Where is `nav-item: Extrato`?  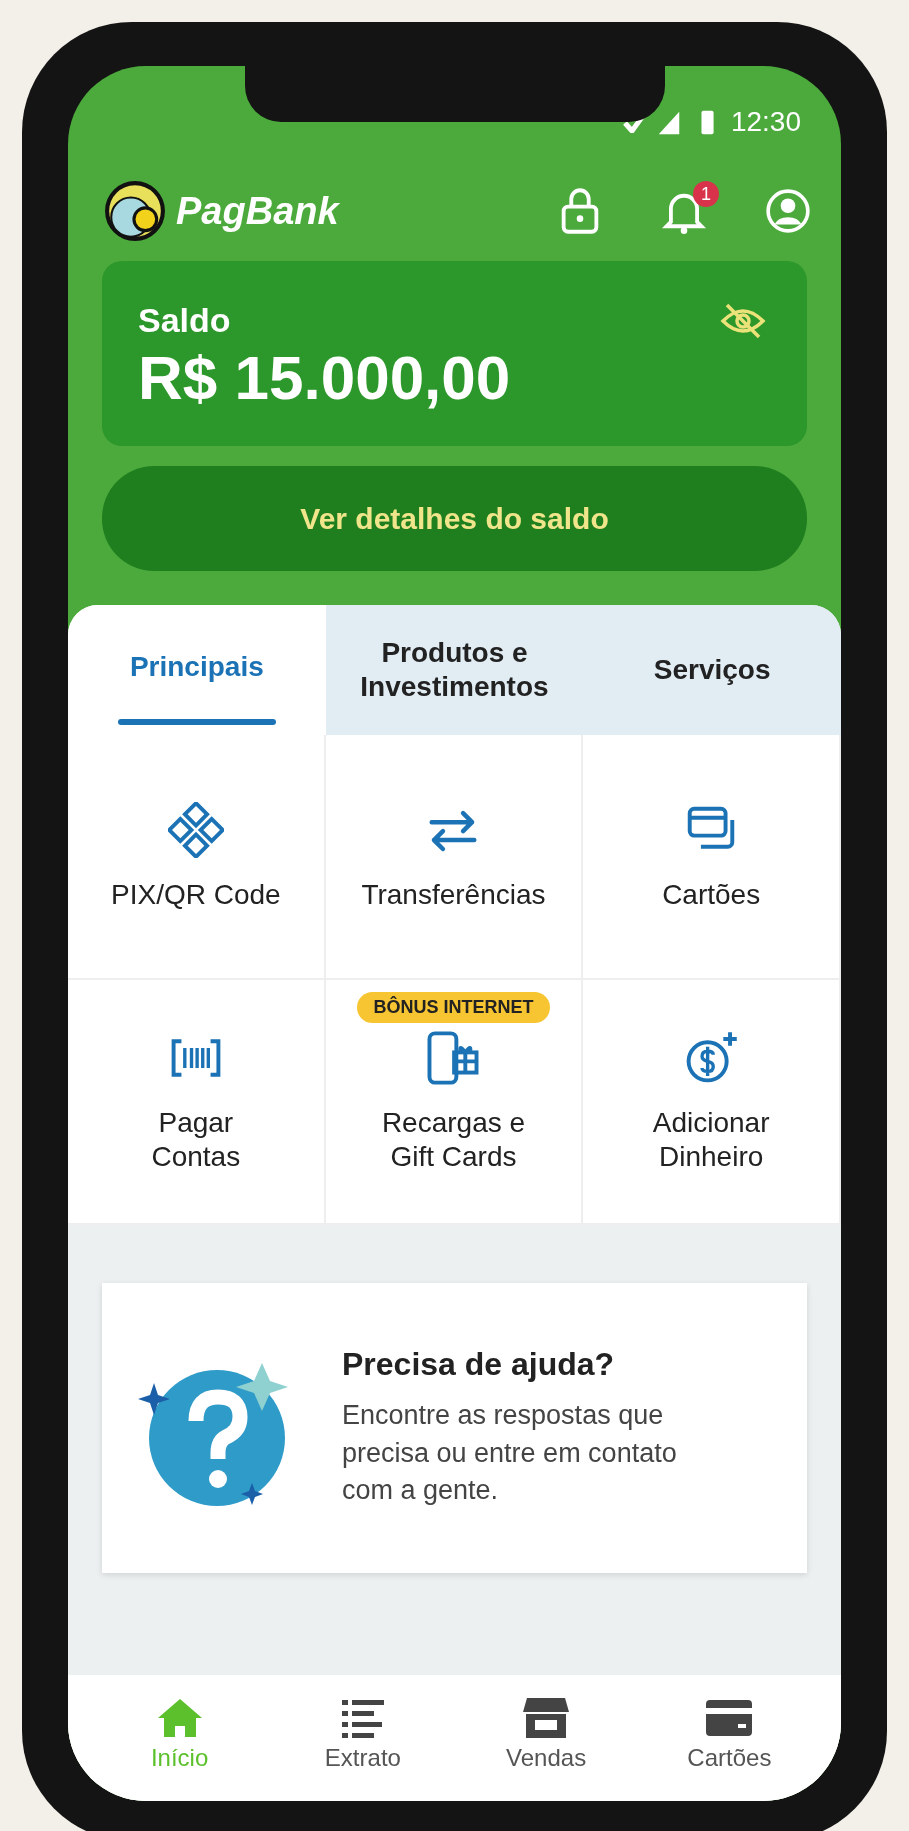 nav-item: Extrato is located at coordinates (363, 1734).